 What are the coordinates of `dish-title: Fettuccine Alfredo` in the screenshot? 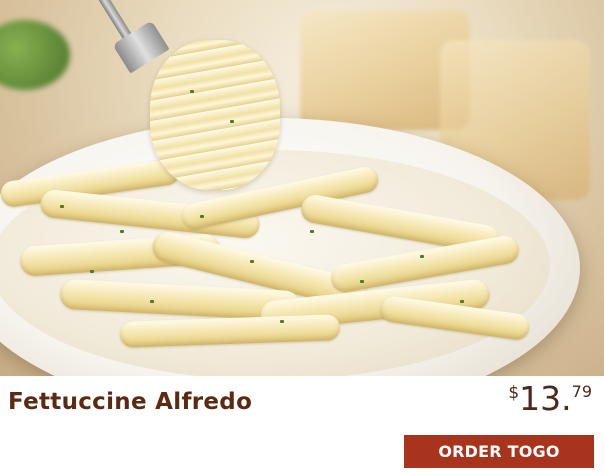 It's located at (130, 402).